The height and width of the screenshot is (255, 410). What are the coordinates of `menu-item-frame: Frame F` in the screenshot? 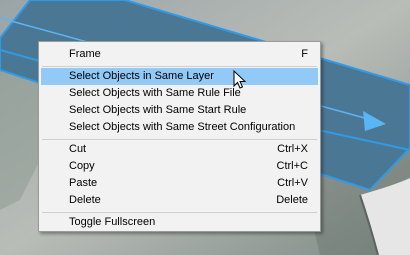 It's located at (179, 54).